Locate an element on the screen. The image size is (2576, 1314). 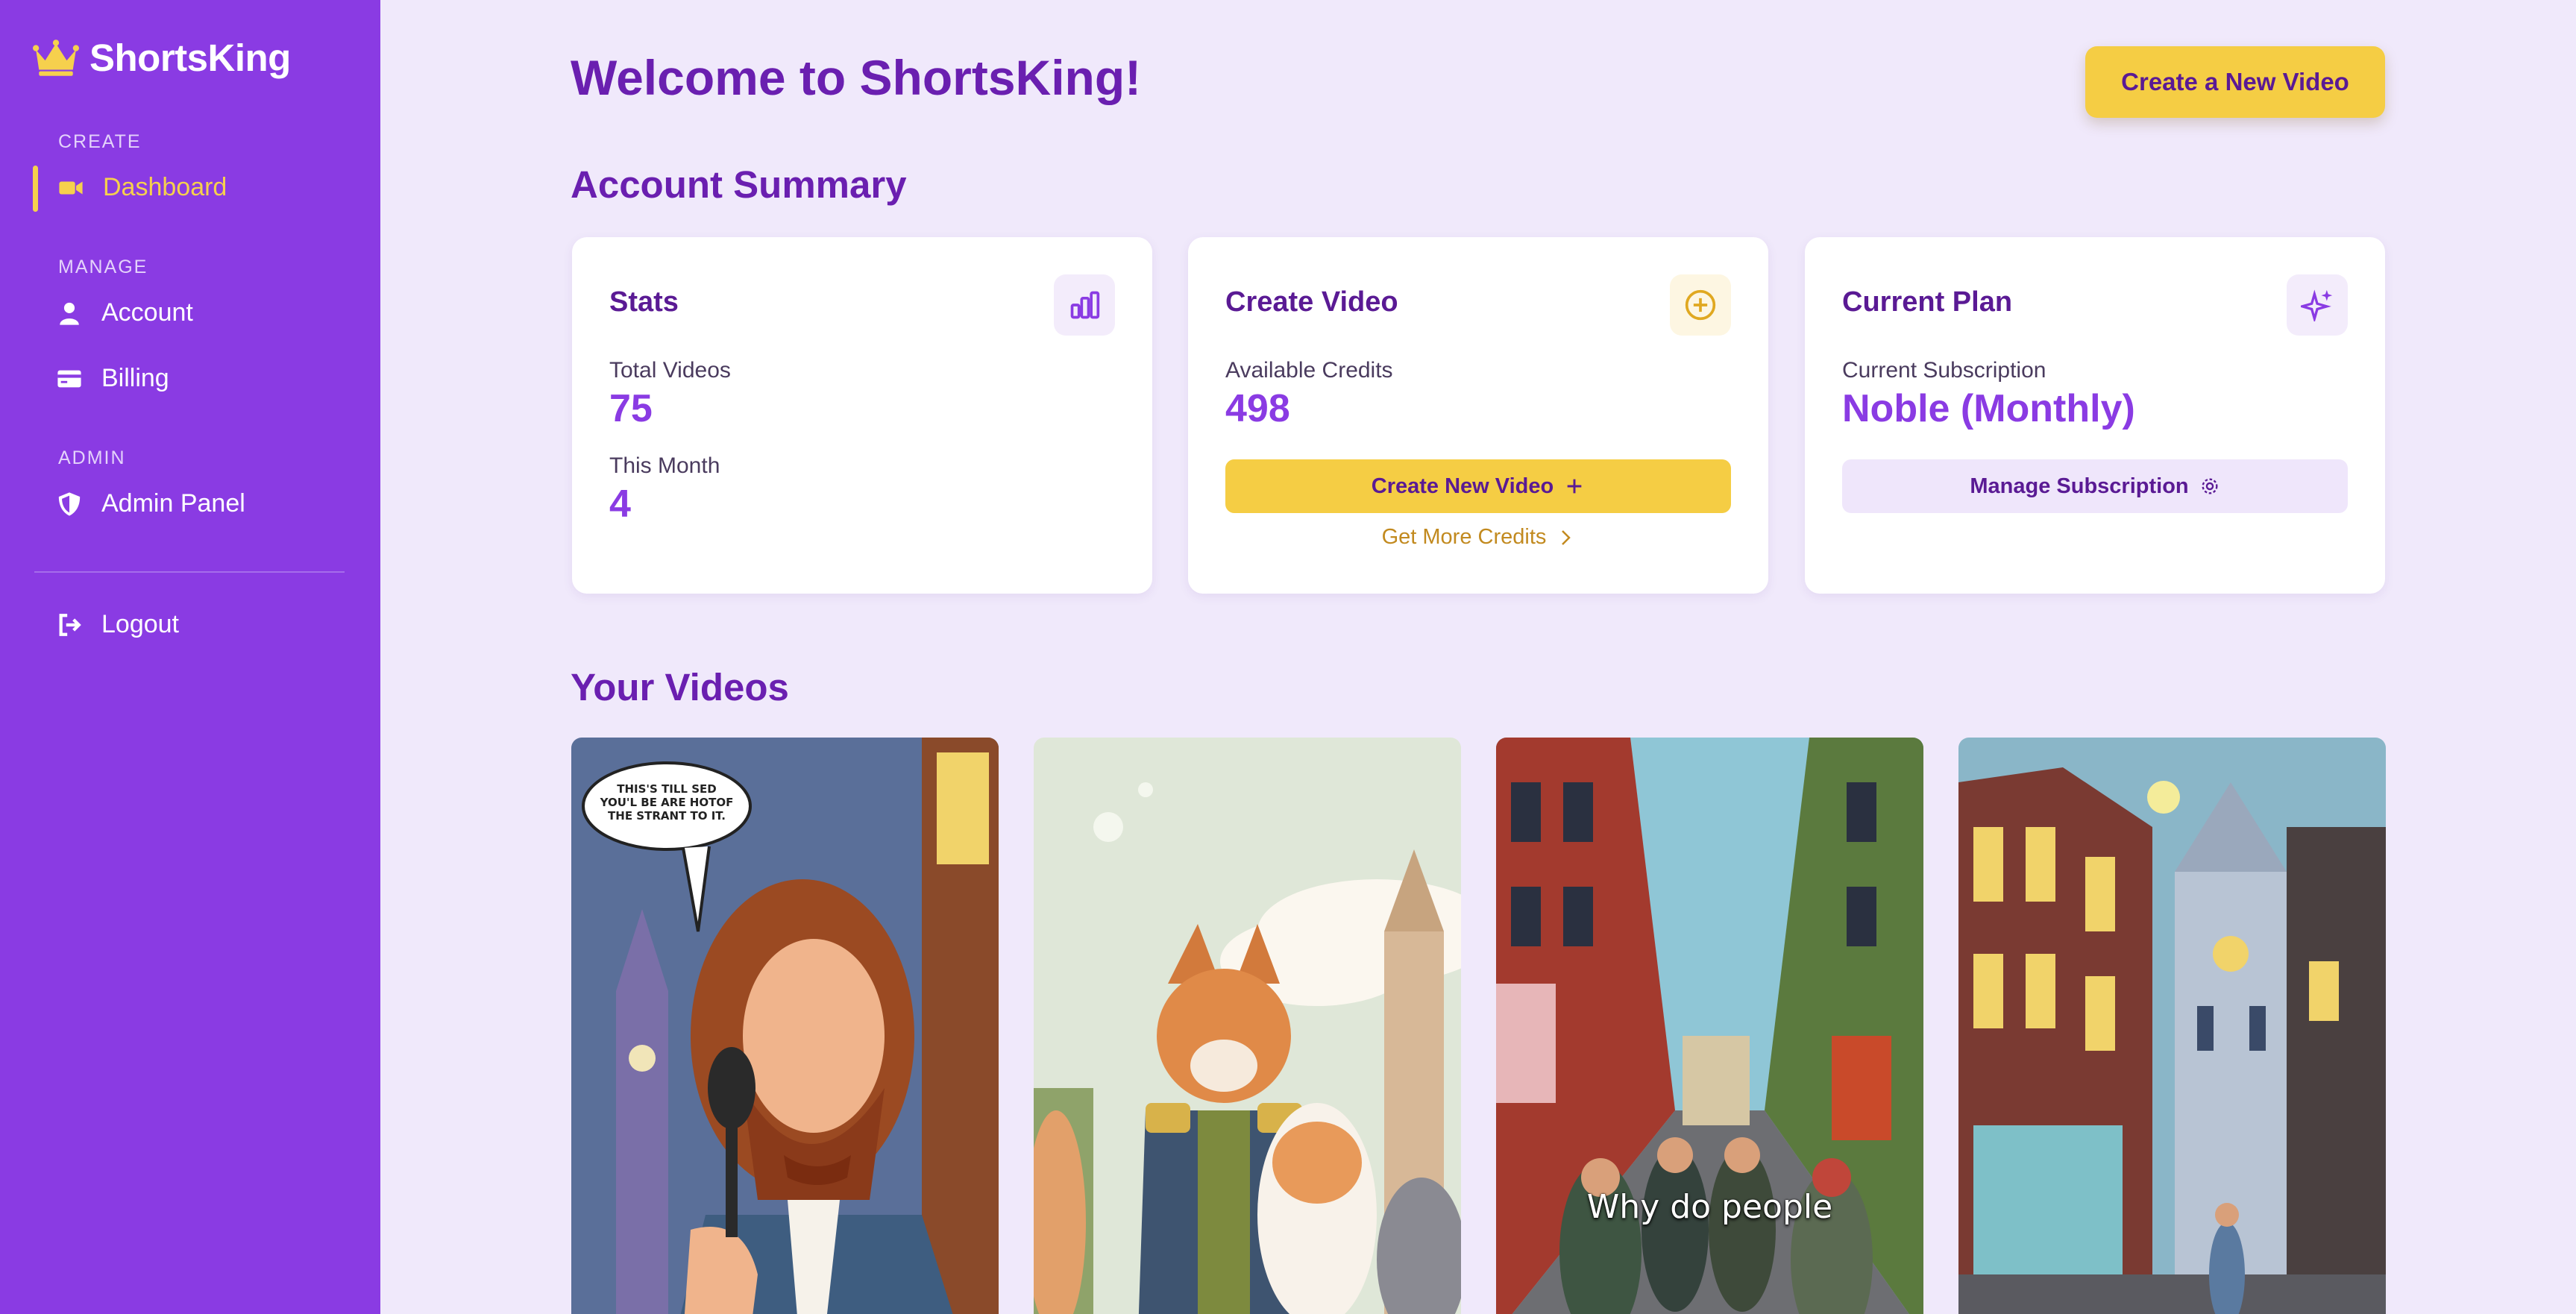
stats-icon-box is located at coordinates (1085, 305).